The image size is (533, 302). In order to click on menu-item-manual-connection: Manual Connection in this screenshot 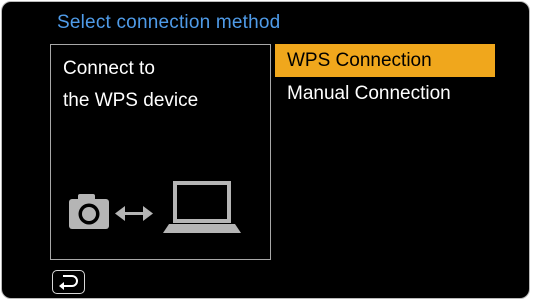, I will do `click(385, 93)`.